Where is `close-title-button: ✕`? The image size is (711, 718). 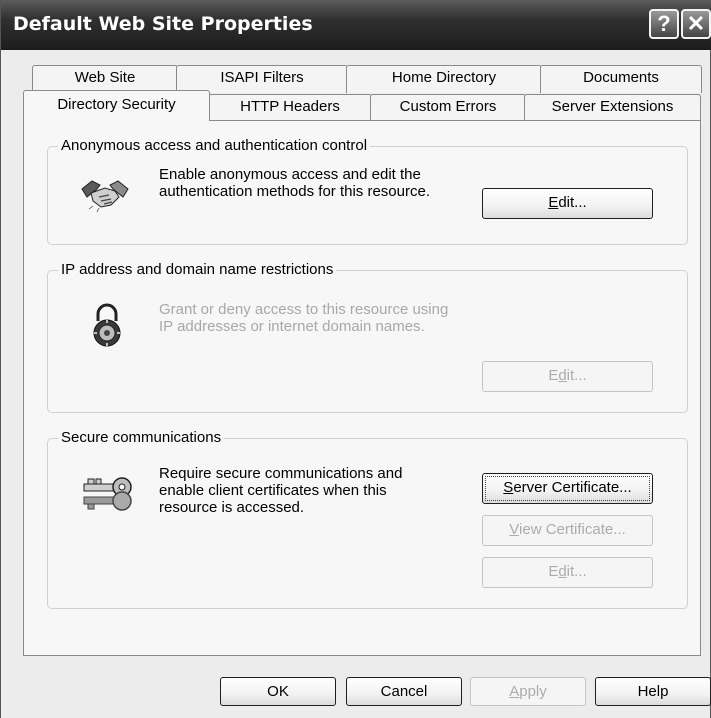 close-title-button: ✕ is located at coordinates (696, 24).